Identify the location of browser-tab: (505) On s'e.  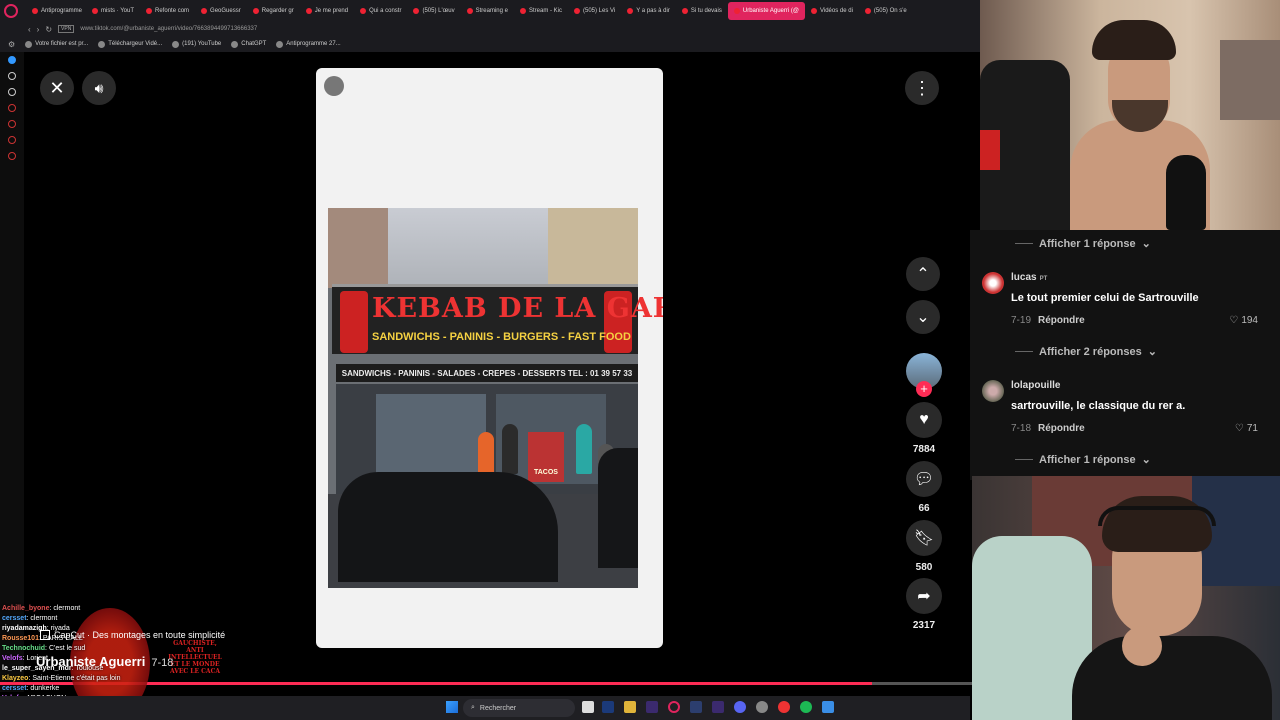
(886, 11).